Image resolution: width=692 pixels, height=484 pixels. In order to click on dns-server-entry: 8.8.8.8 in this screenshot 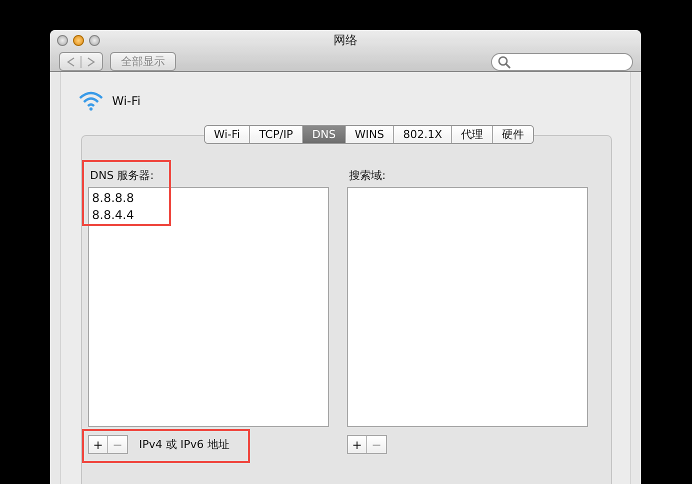, I will do `click(113, 198)`.